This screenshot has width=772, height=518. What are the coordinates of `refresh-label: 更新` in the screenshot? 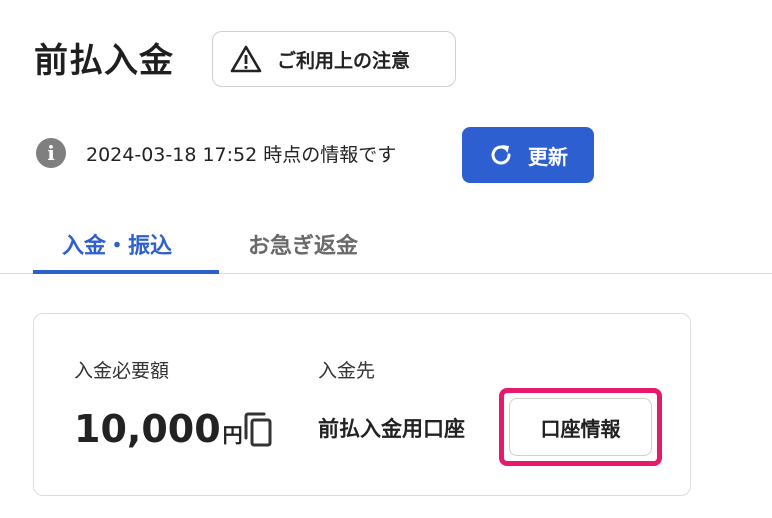 It's located at (548, 156).